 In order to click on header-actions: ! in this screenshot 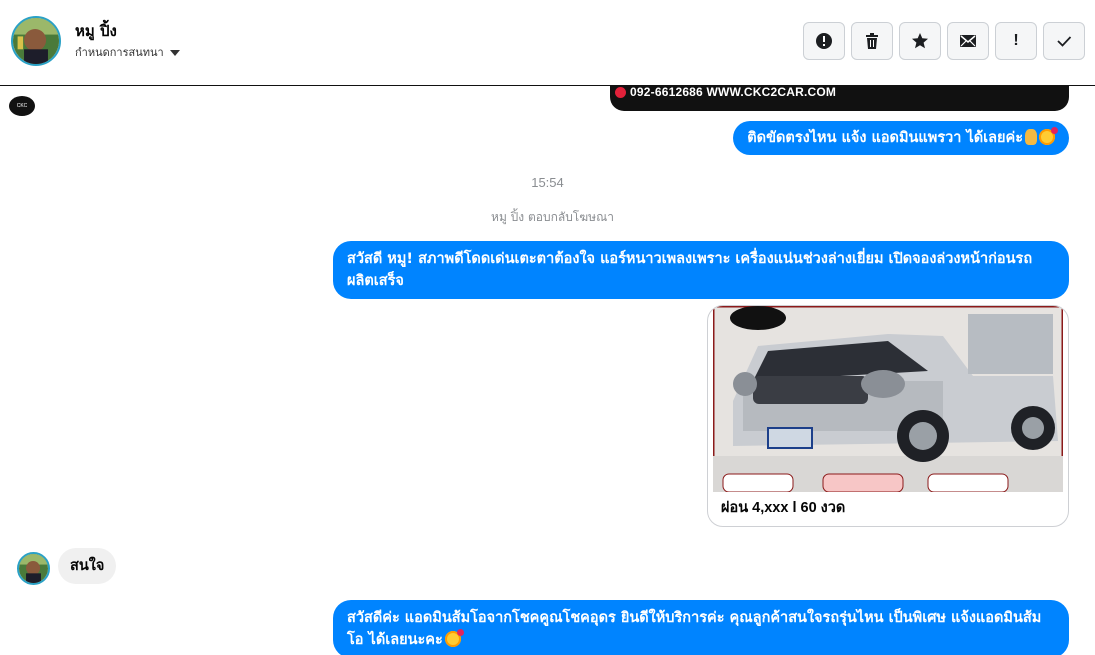, I will do `click(944, 41)`.